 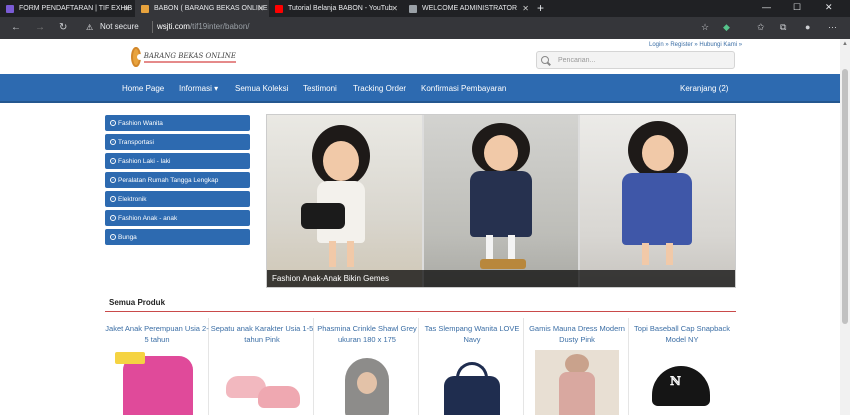 I want to click on category-peralatan-rumah-tangga: › Peralatan Rumah Tangga Lengkap, so click(x=177, y=180).